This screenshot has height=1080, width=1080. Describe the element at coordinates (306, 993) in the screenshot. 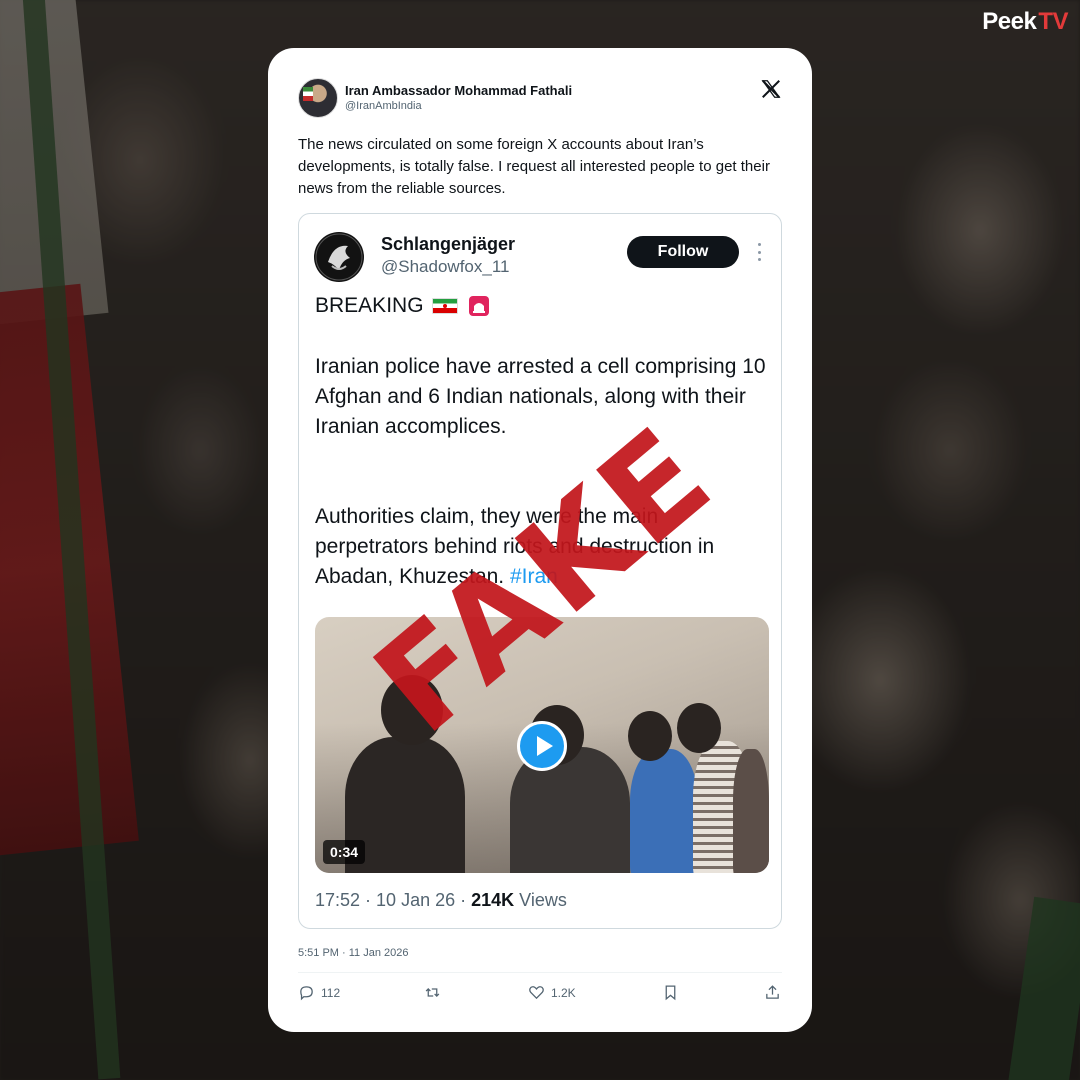

I see `reply-icon` at that location.